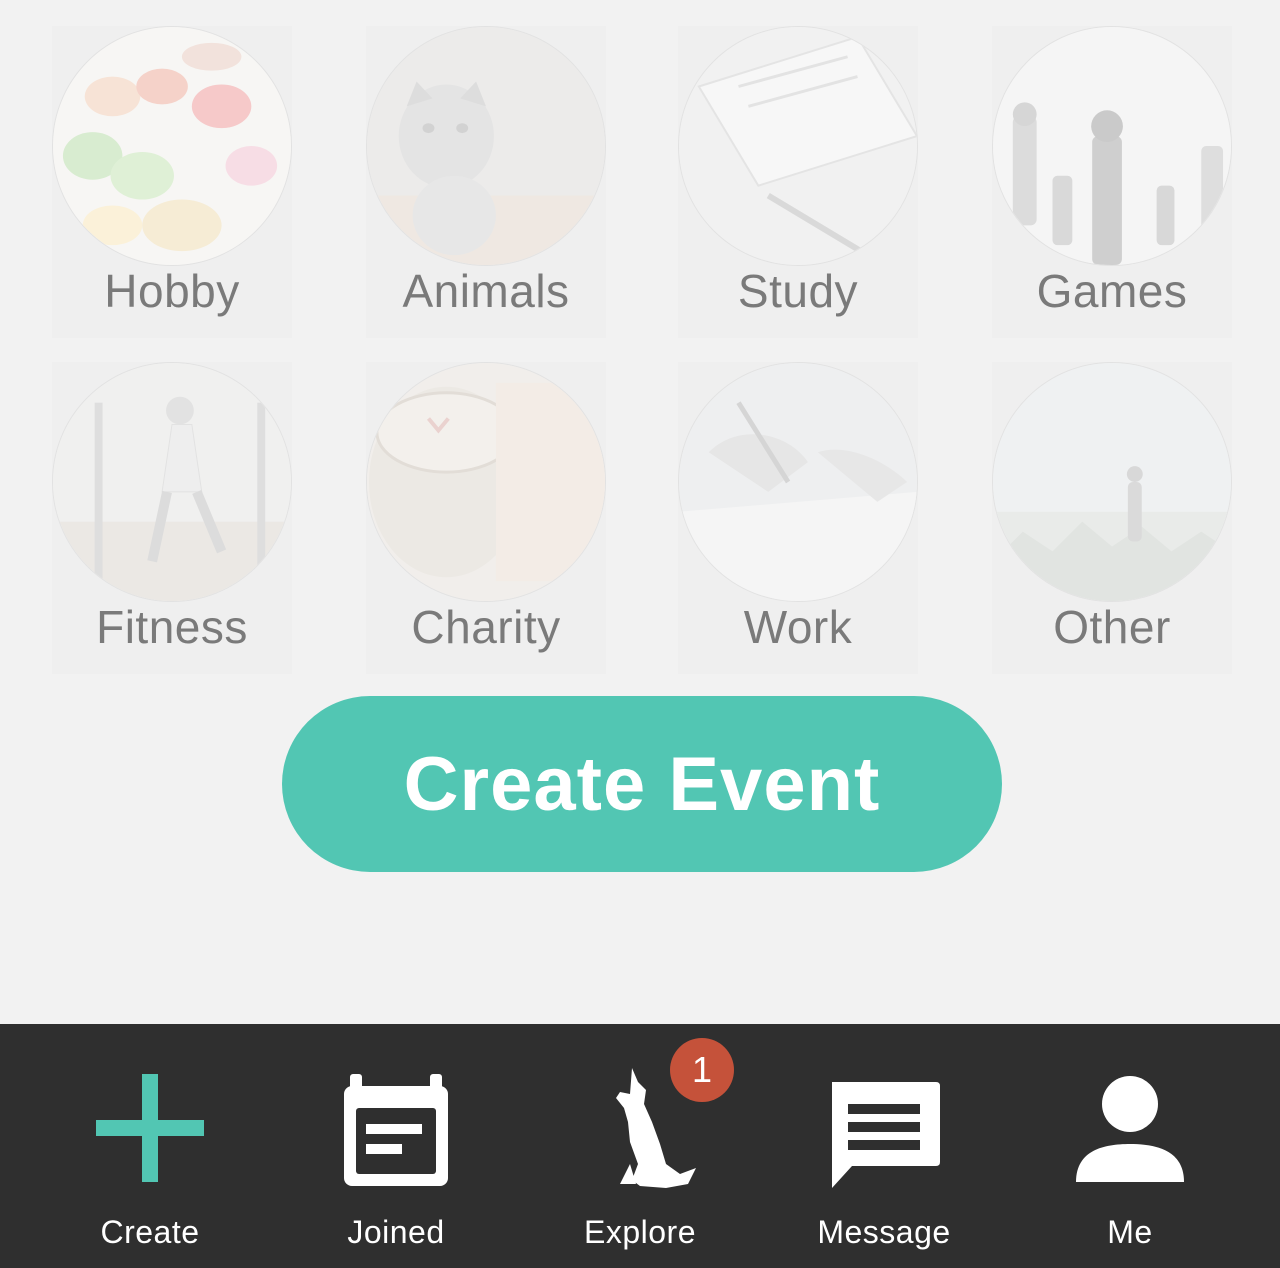 The height and width of the screenshot is (1268, 1280). I want to click on category-hobby: Hobby, so click(172, 182).